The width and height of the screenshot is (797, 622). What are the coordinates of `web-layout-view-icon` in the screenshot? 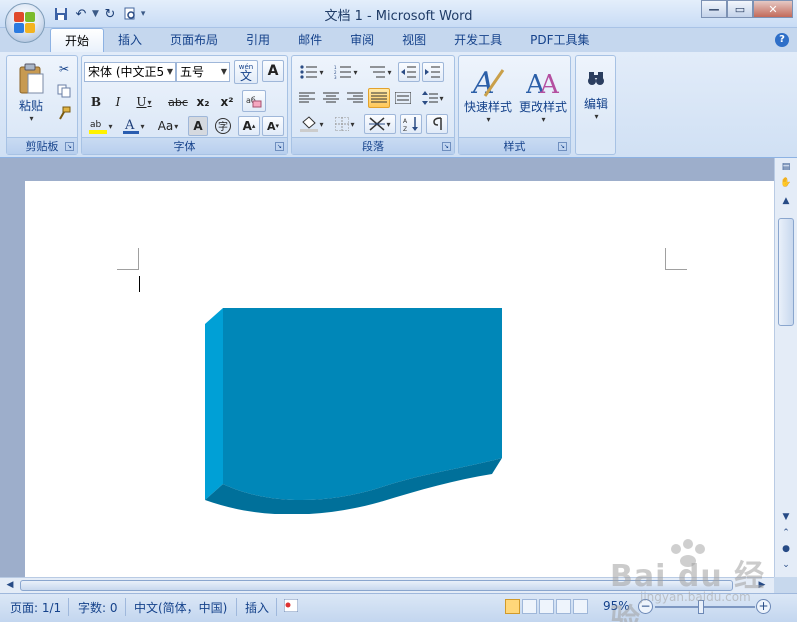 It's located at (546, 606).